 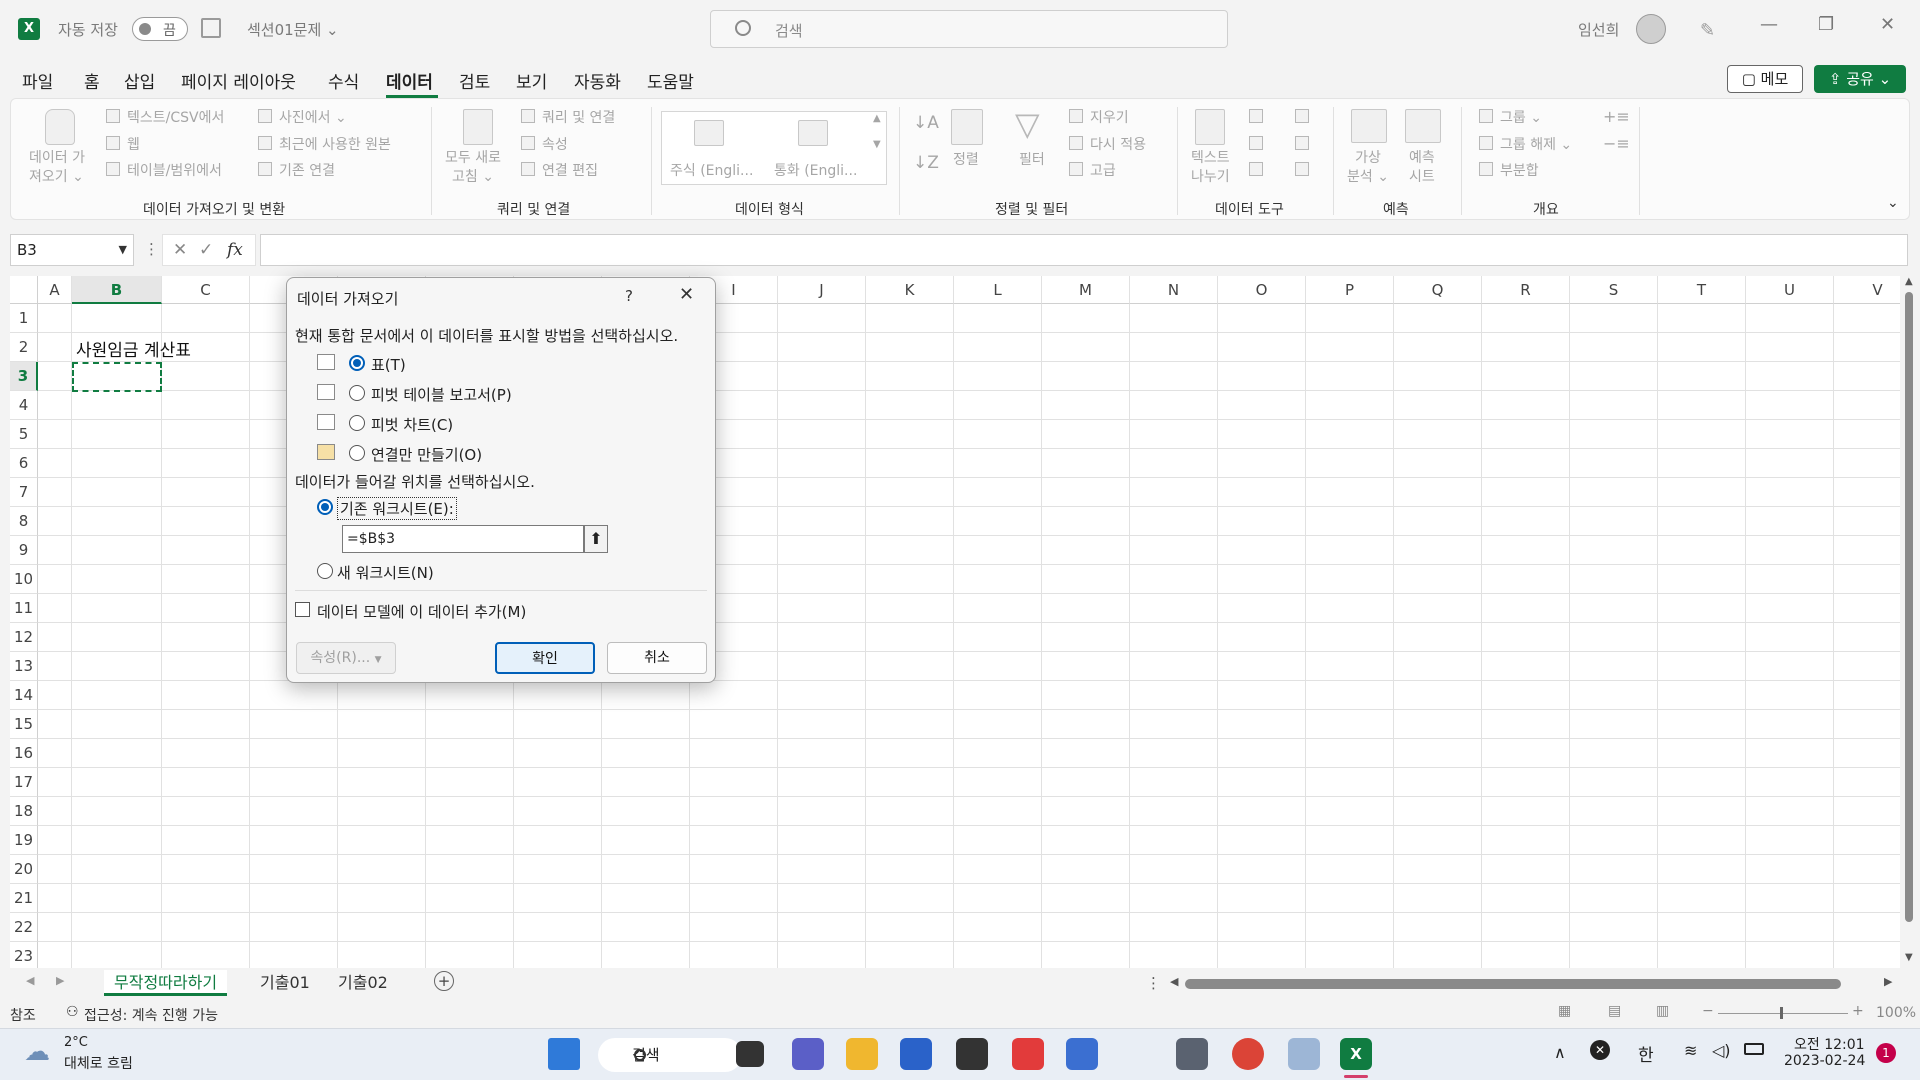 I want to click on row-header-6: 6, so click(x=24, y=463).